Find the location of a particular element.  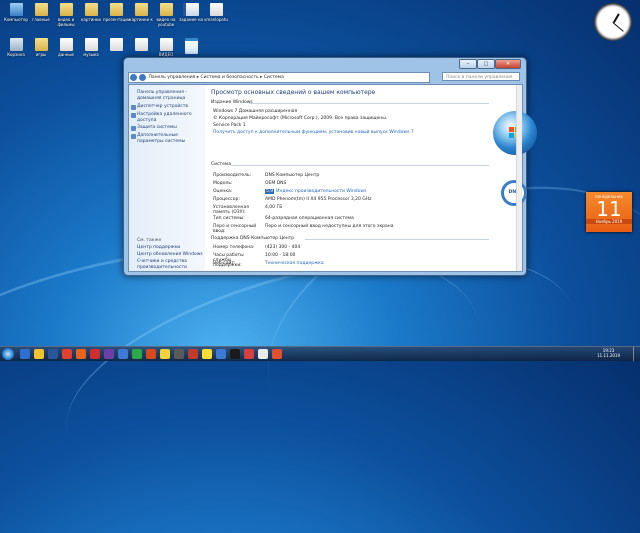

back-arrow-icon is located at coordinates (133, 77).